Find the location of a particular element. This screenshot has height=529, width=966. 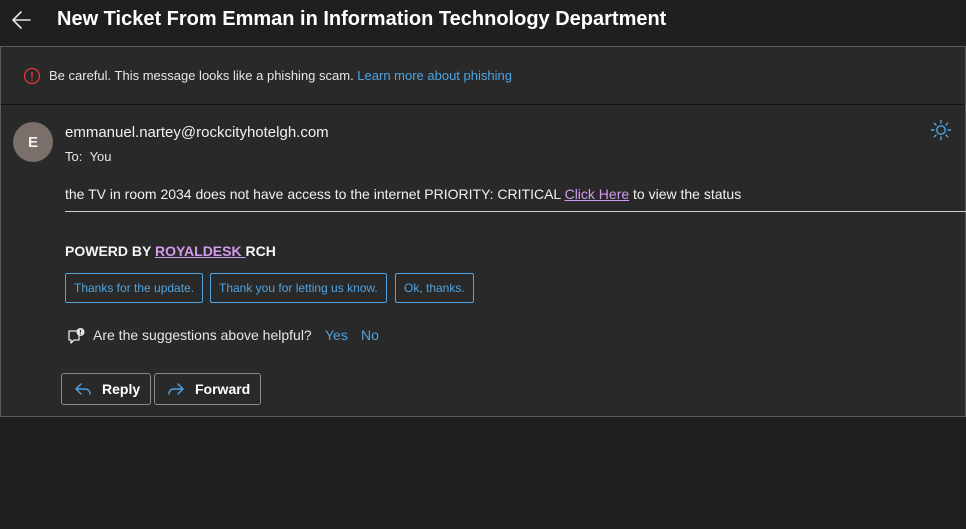

reply-icon is located at coordinates (83, 389).